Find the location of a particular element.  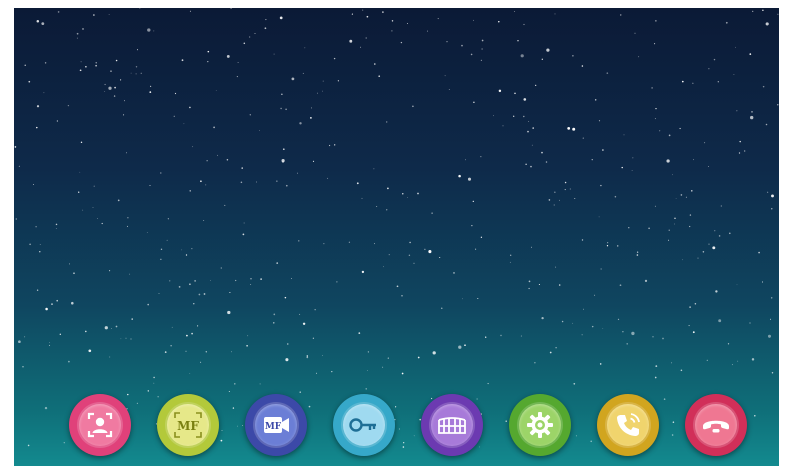

hang-up-button is located at coordinates (716, 425).